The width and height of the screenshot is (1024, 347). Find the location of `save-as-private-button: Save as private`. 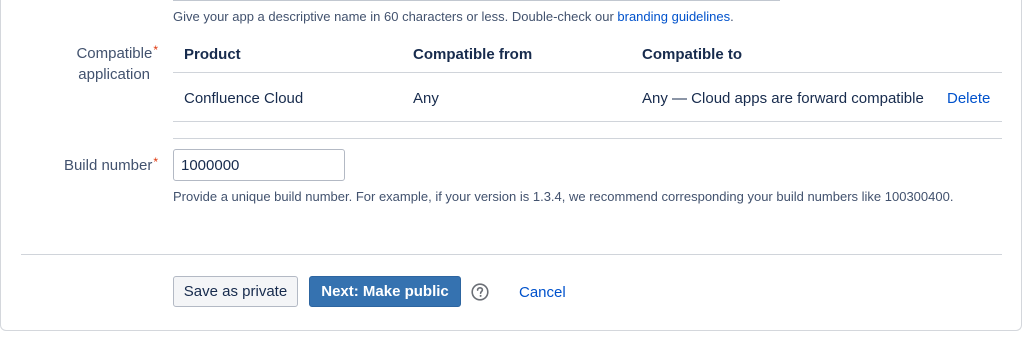

save-as-private-button: Save as private is located at coordinates (235, 291).